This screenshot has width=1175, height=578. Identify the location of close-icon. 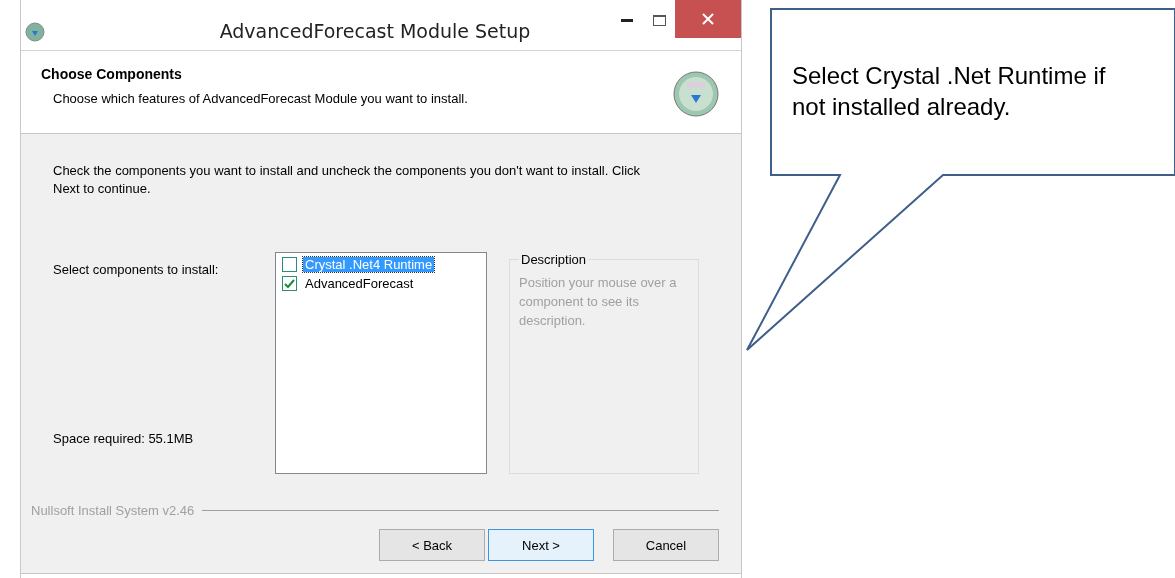
(708, 19).